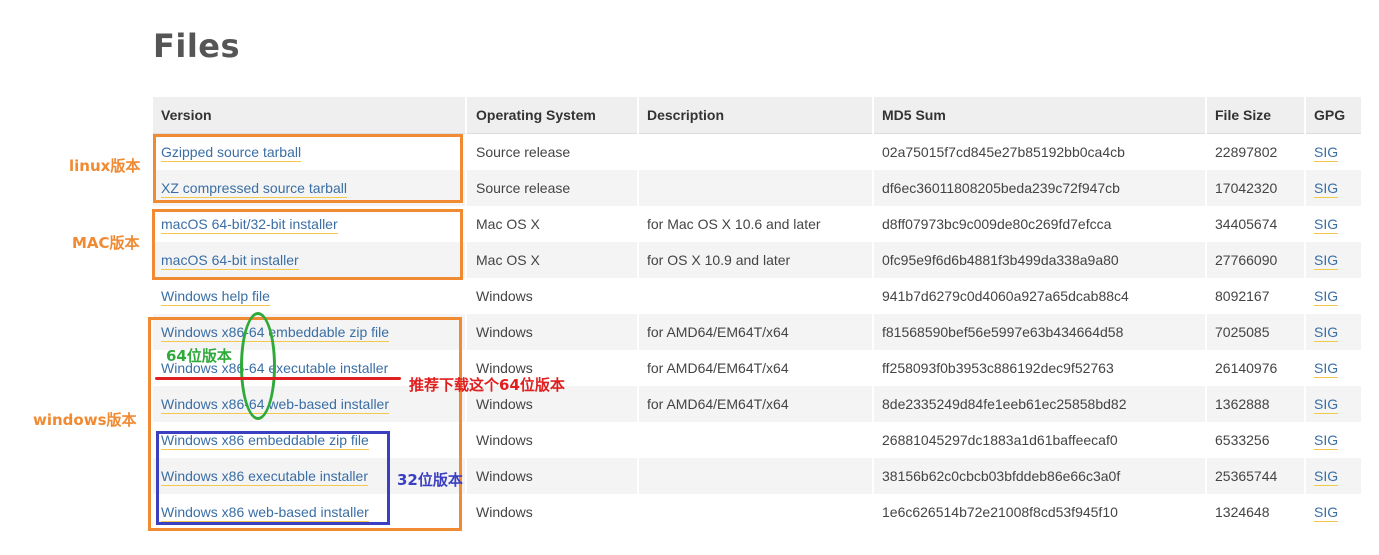 Image resolution: width=1379 pixels, height=555 pixels. I want to click on windows-label: windows版本, so click(85, 420).